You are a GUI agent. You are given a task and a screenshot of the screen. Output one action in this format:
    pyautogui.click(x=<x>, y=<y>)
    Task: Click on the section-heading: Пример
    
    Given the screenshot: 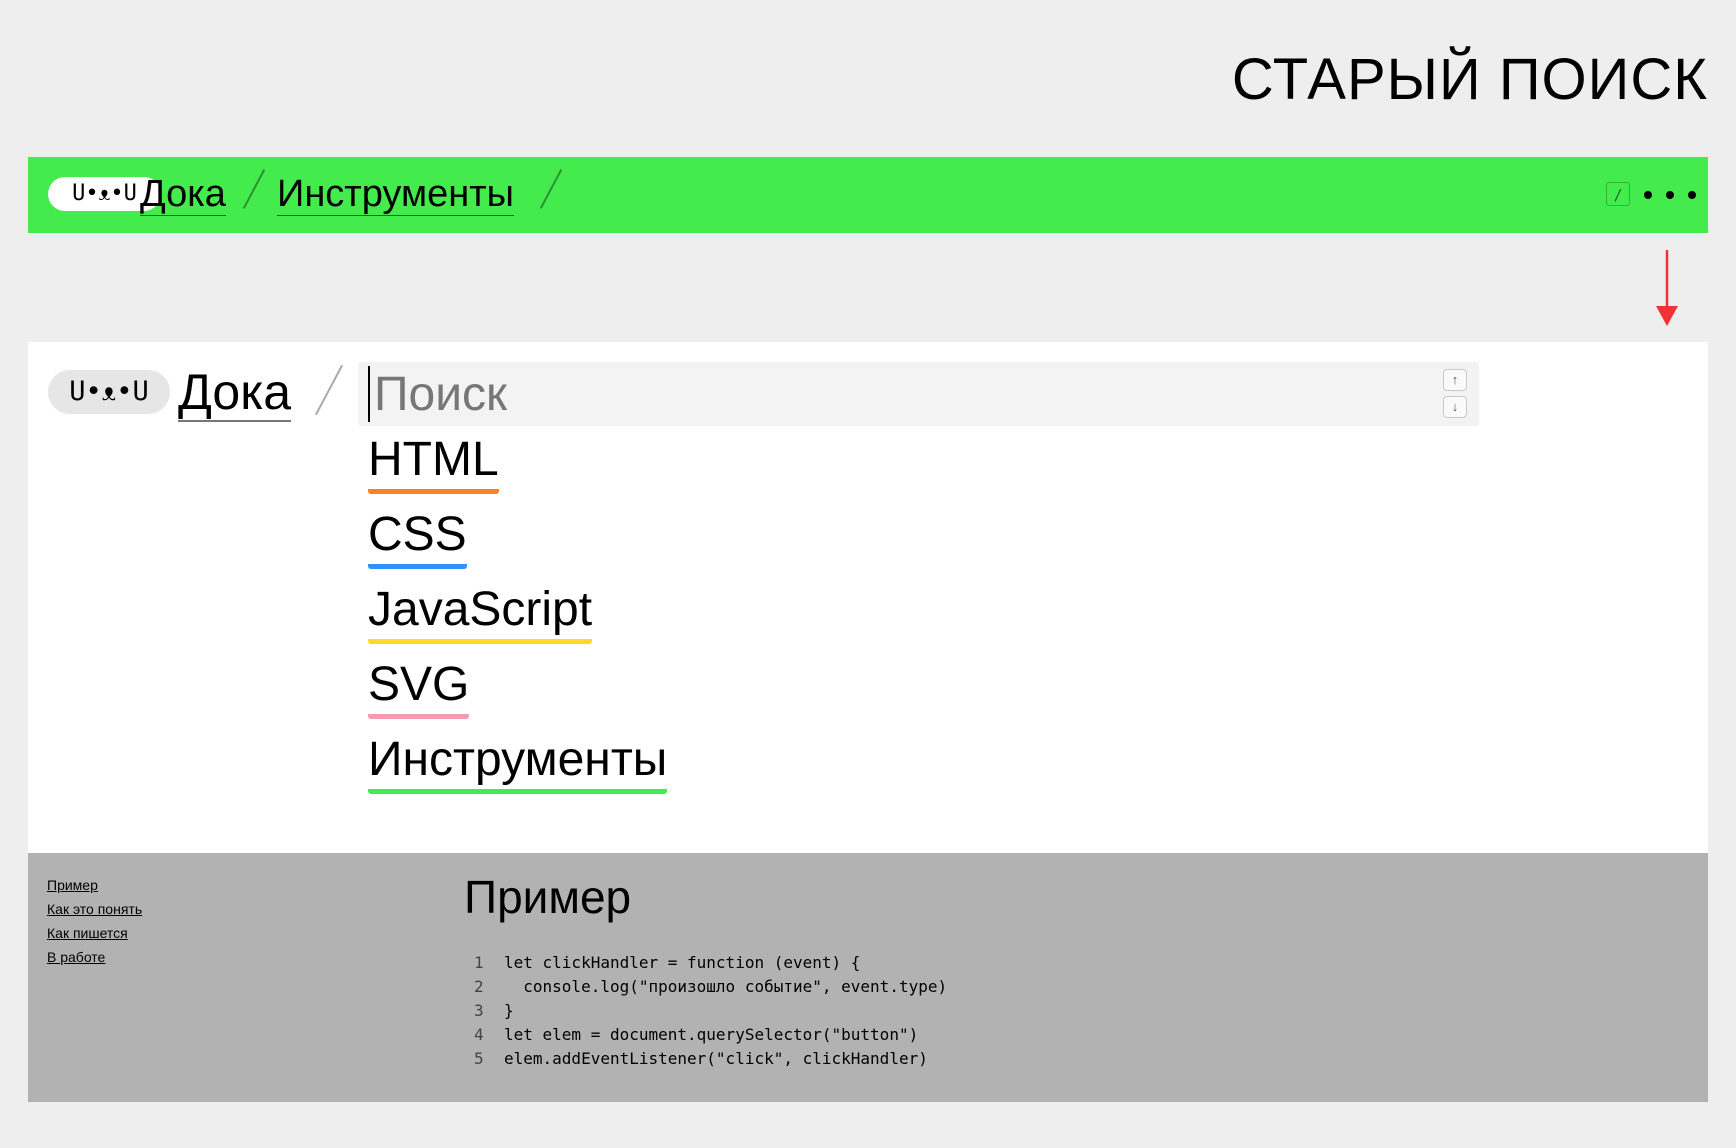 What is the action you would take?
    pyautogui.click(x=548, y=897)
    